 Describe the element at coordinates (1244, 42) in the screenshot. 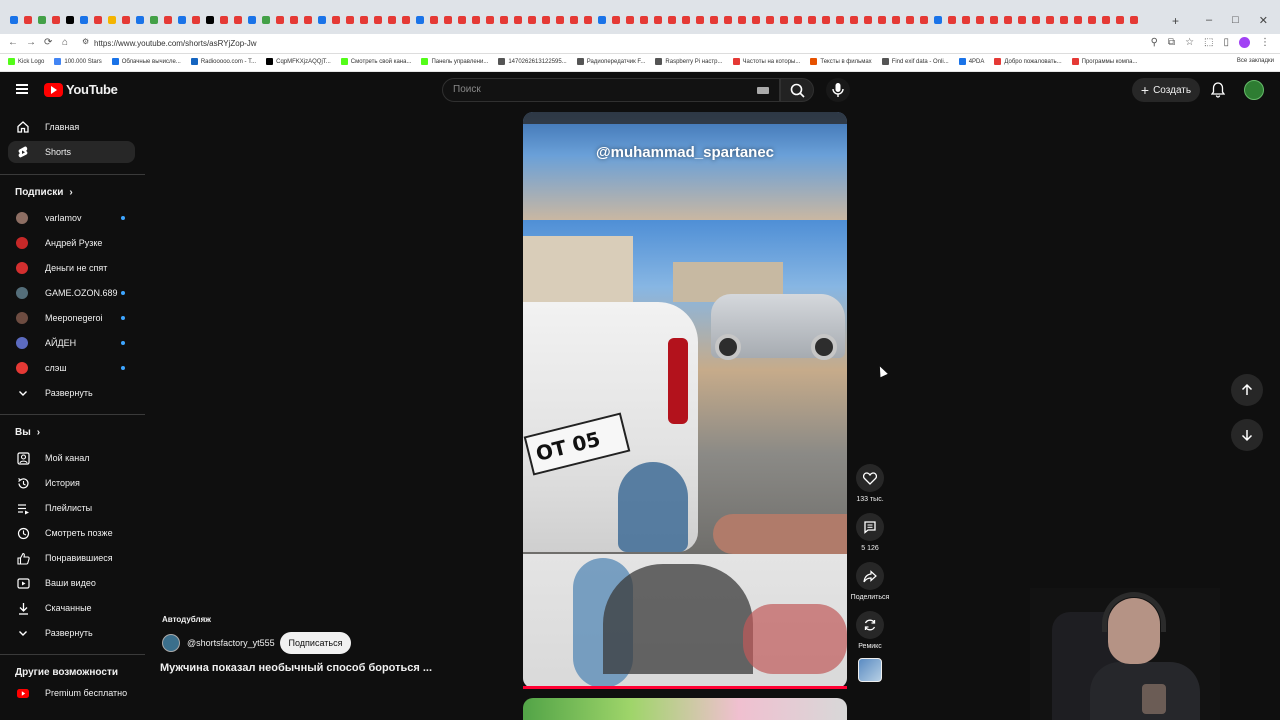

I see `profile-avatar` at that location.